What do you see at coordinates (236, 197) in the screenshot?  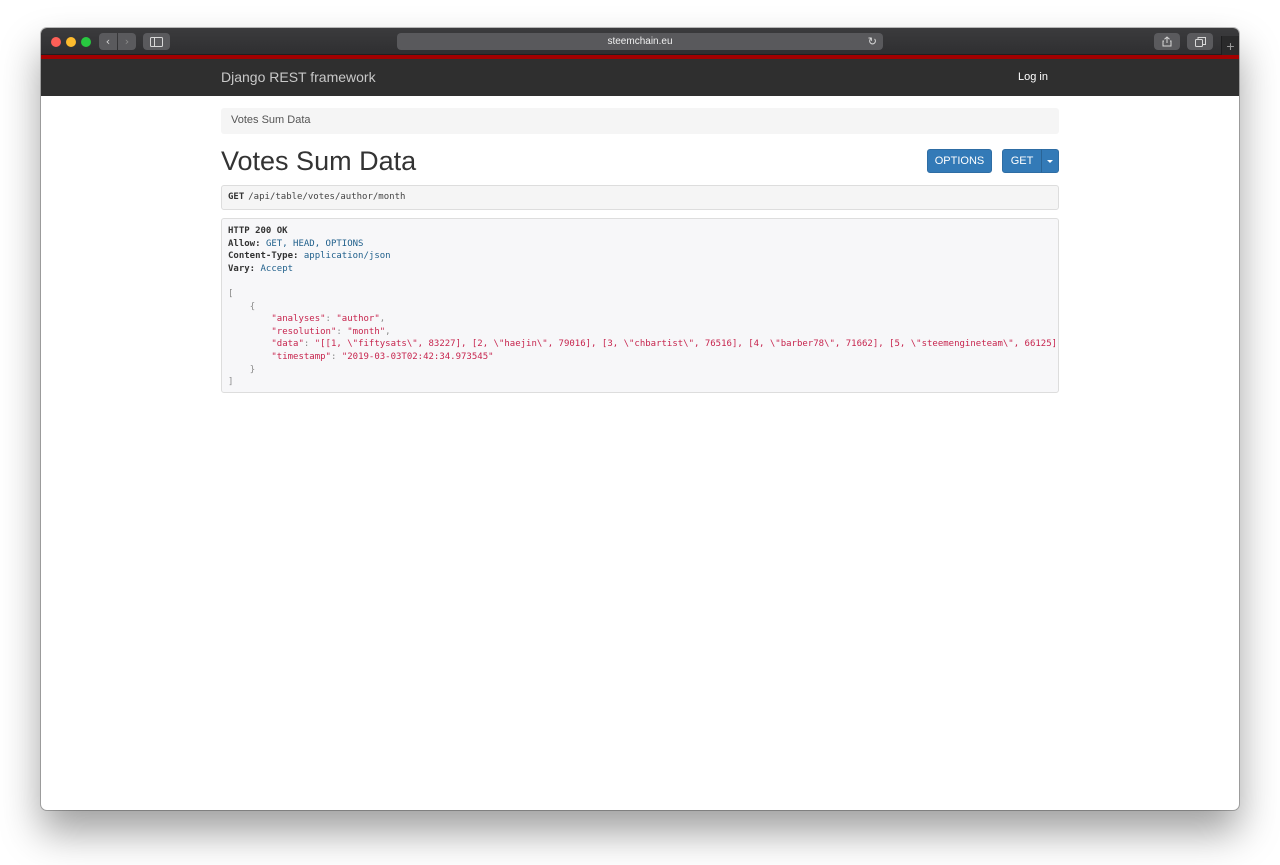 I see `request-method: GET` at bounding box center [236, 197].